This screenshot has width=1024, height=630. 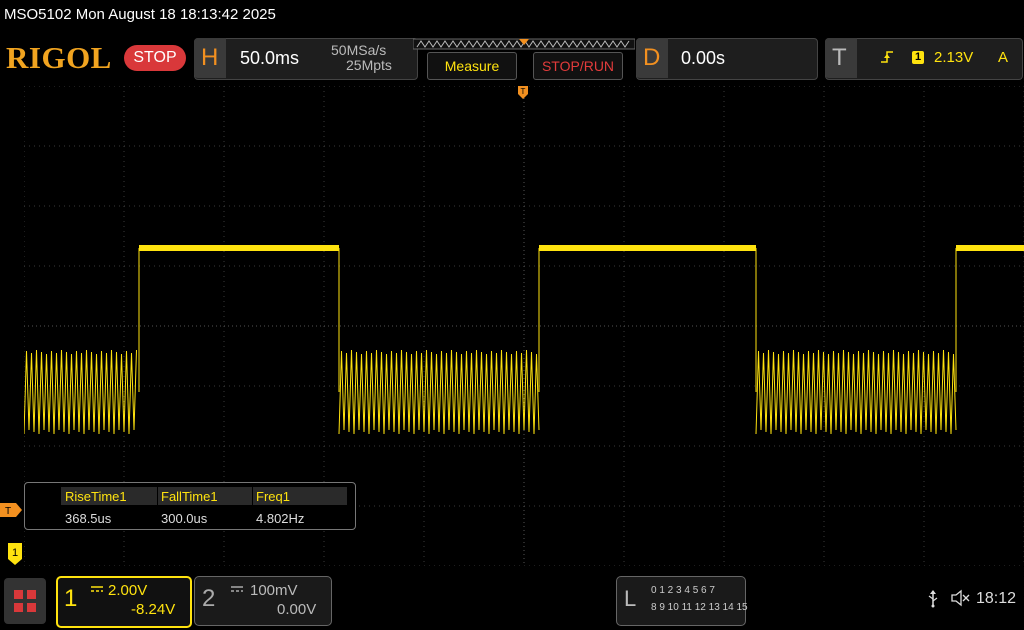 What do you see at coordinates (88, 518) in the screenshot?
I see `measurement-value: 368.5us` at bounding box center [88, 518].